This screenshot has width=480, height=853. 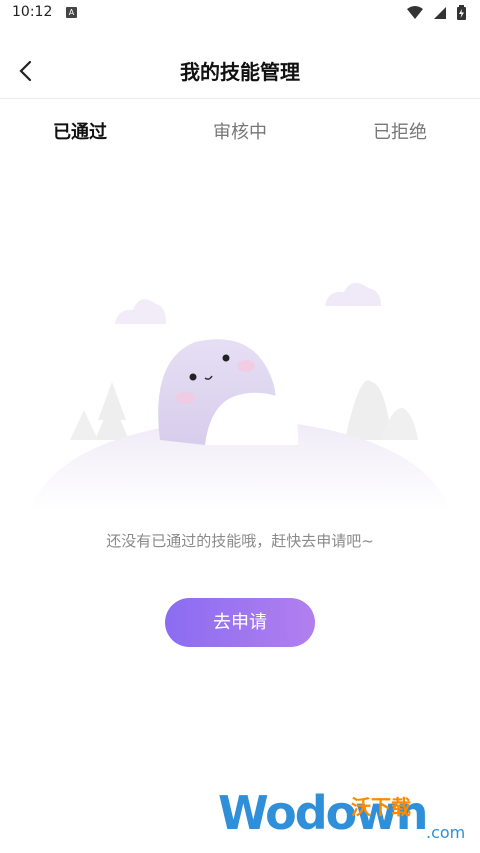 I want to click on site-watermark: Wodown 沃下载 .com, so click(x=348, y=817).